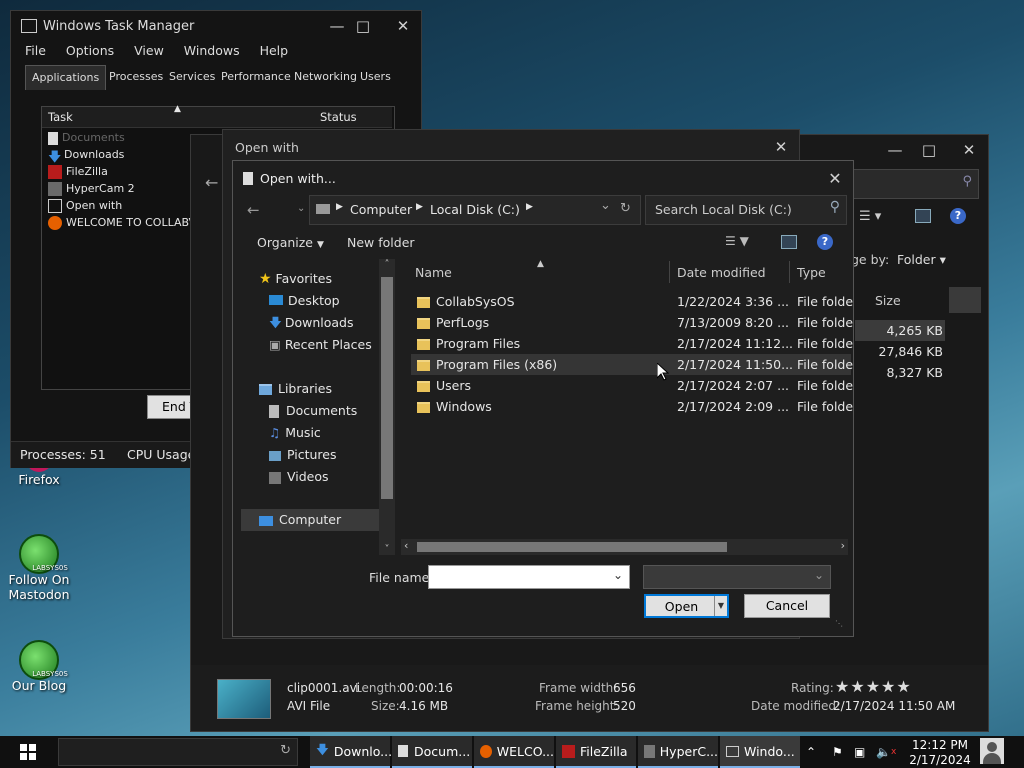 The width and height of the screenshot is (1024, 768). I want to click on nav-videos: Videos, so click(299, 477).